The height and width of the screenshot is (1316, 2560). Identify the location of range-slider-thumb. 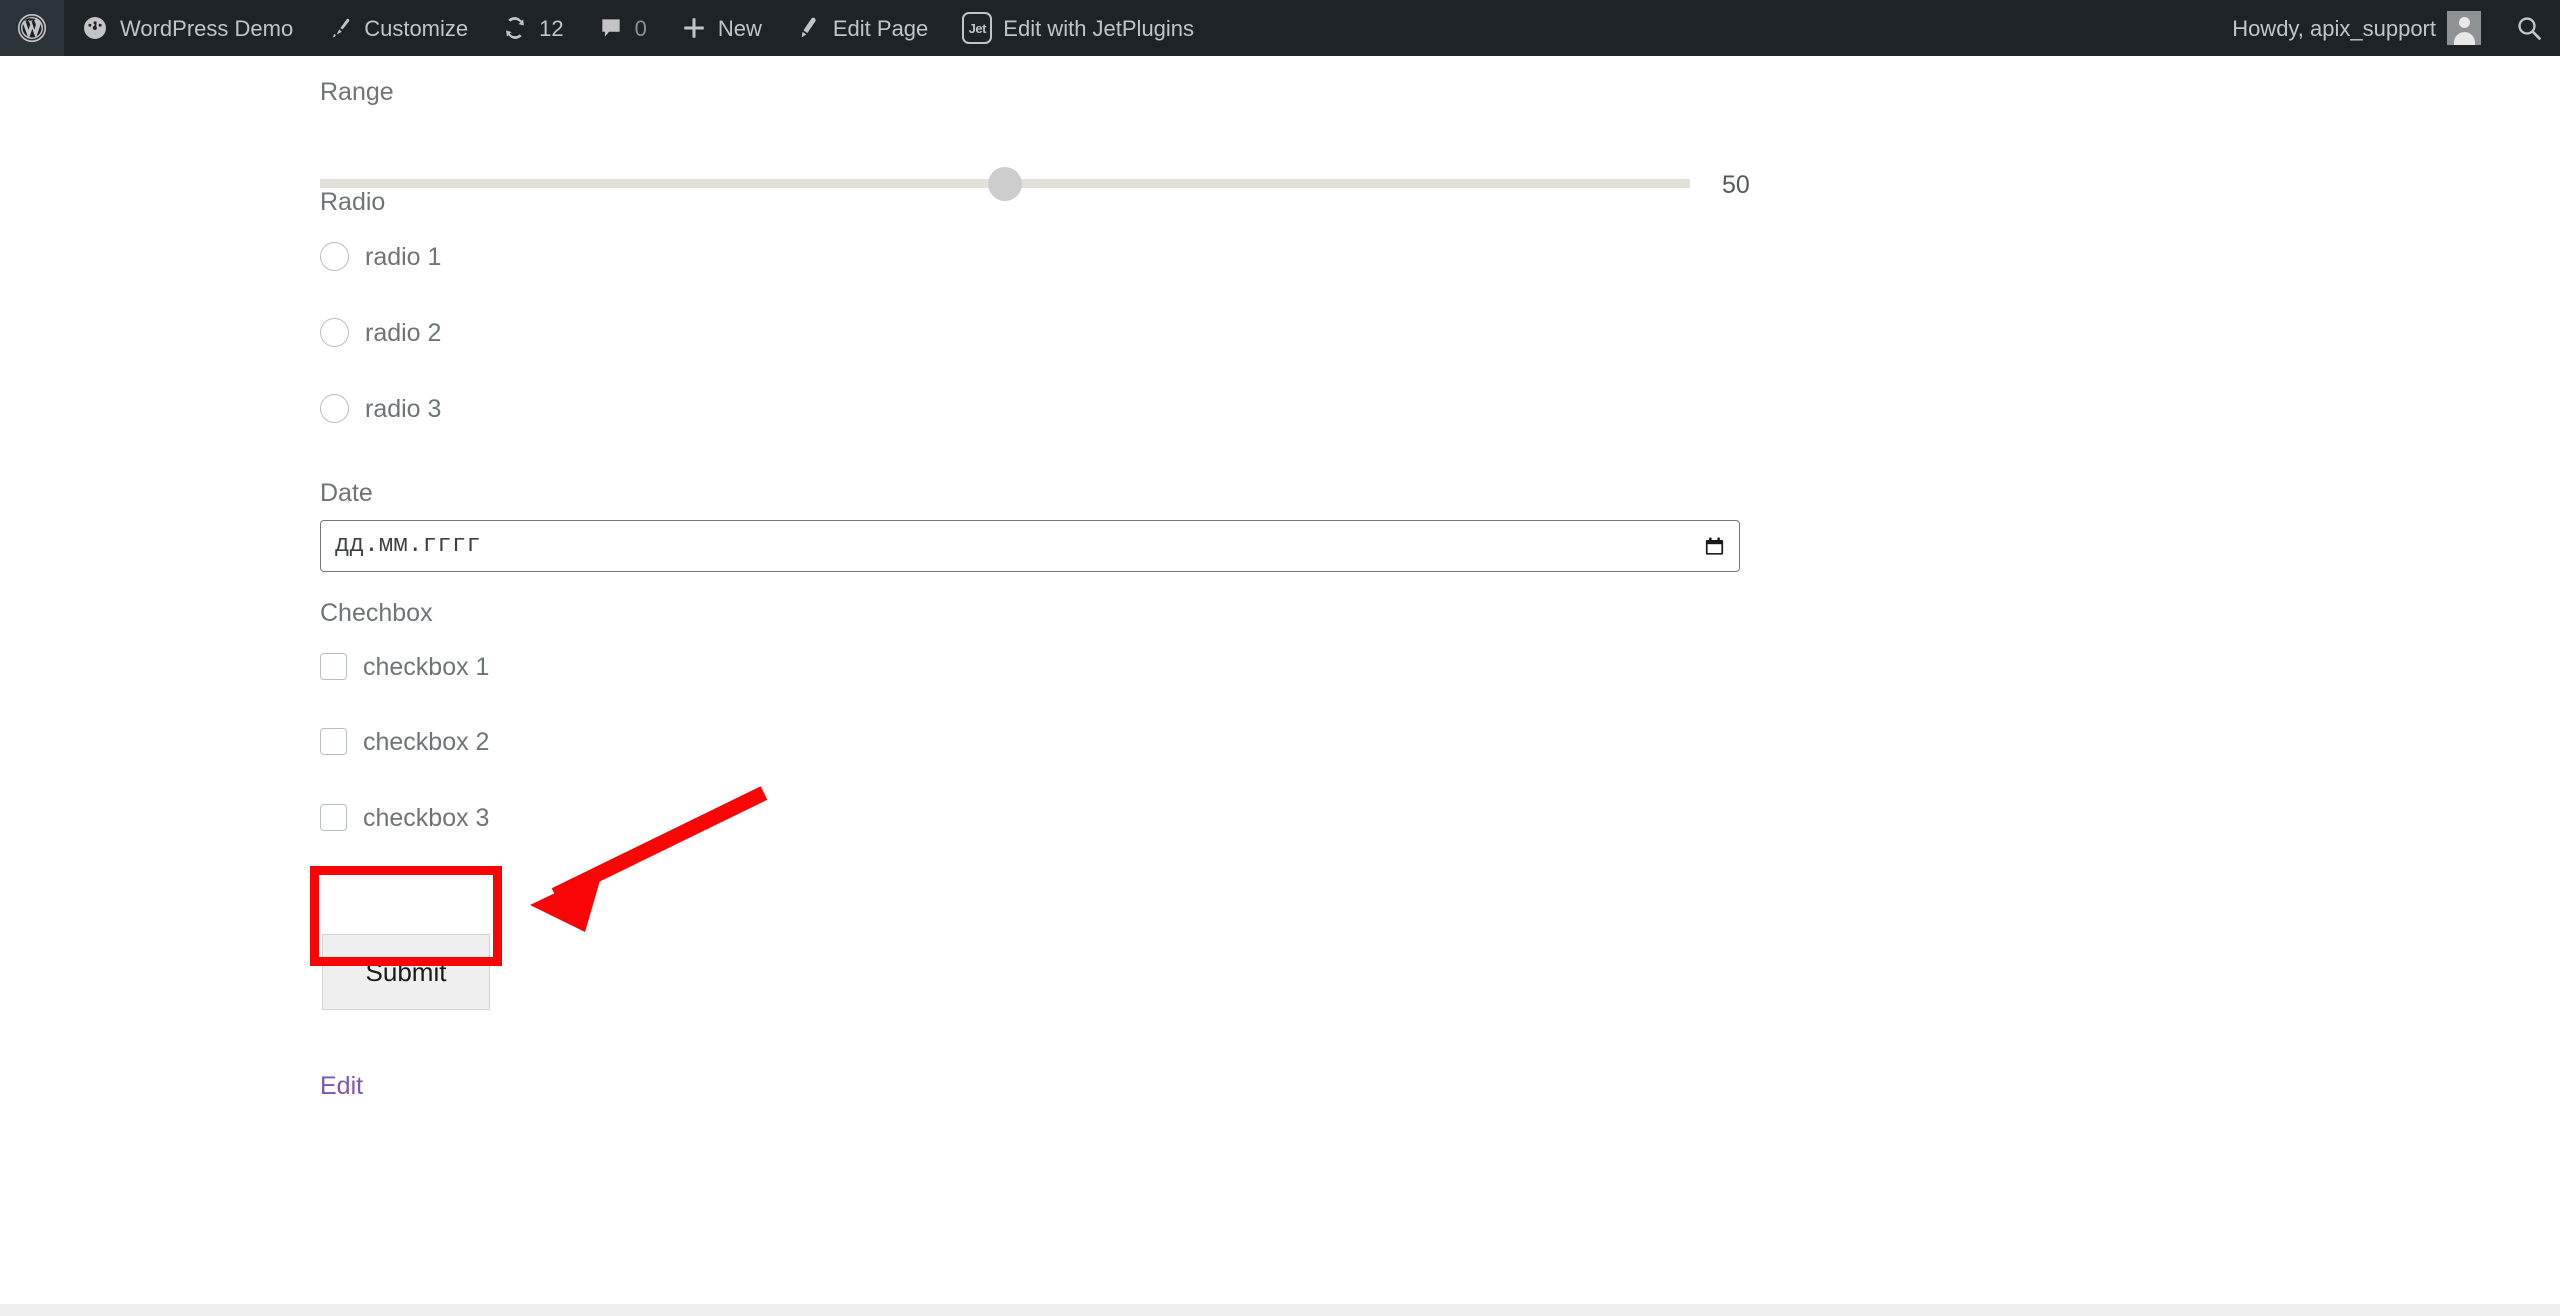
(1005, 184).